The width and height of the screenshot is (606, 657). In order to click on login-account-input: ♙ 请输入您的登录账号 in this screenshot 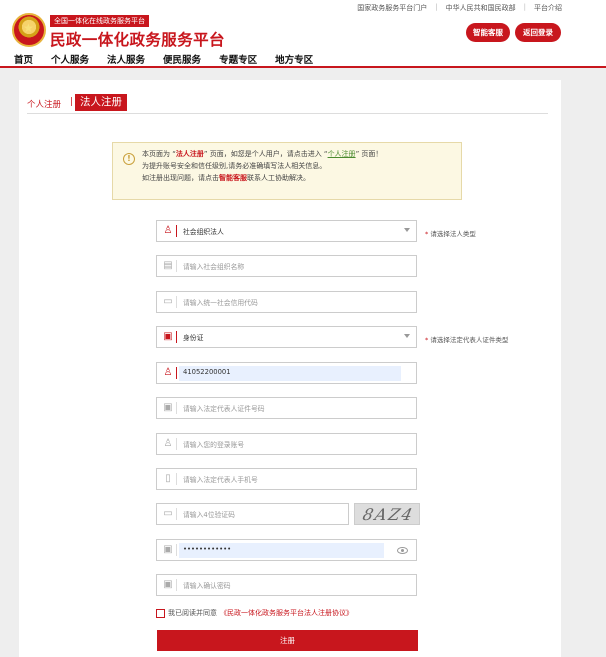, I will do `click(286, 444)`.